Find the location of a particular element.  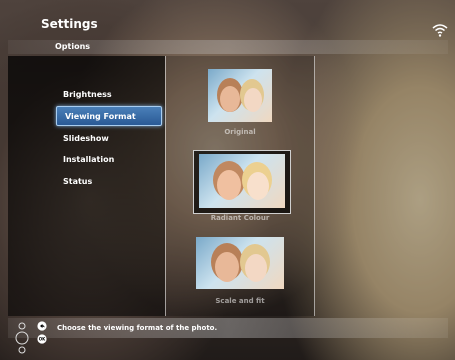

nav-pad-icon is located at coordinates (22, 338).